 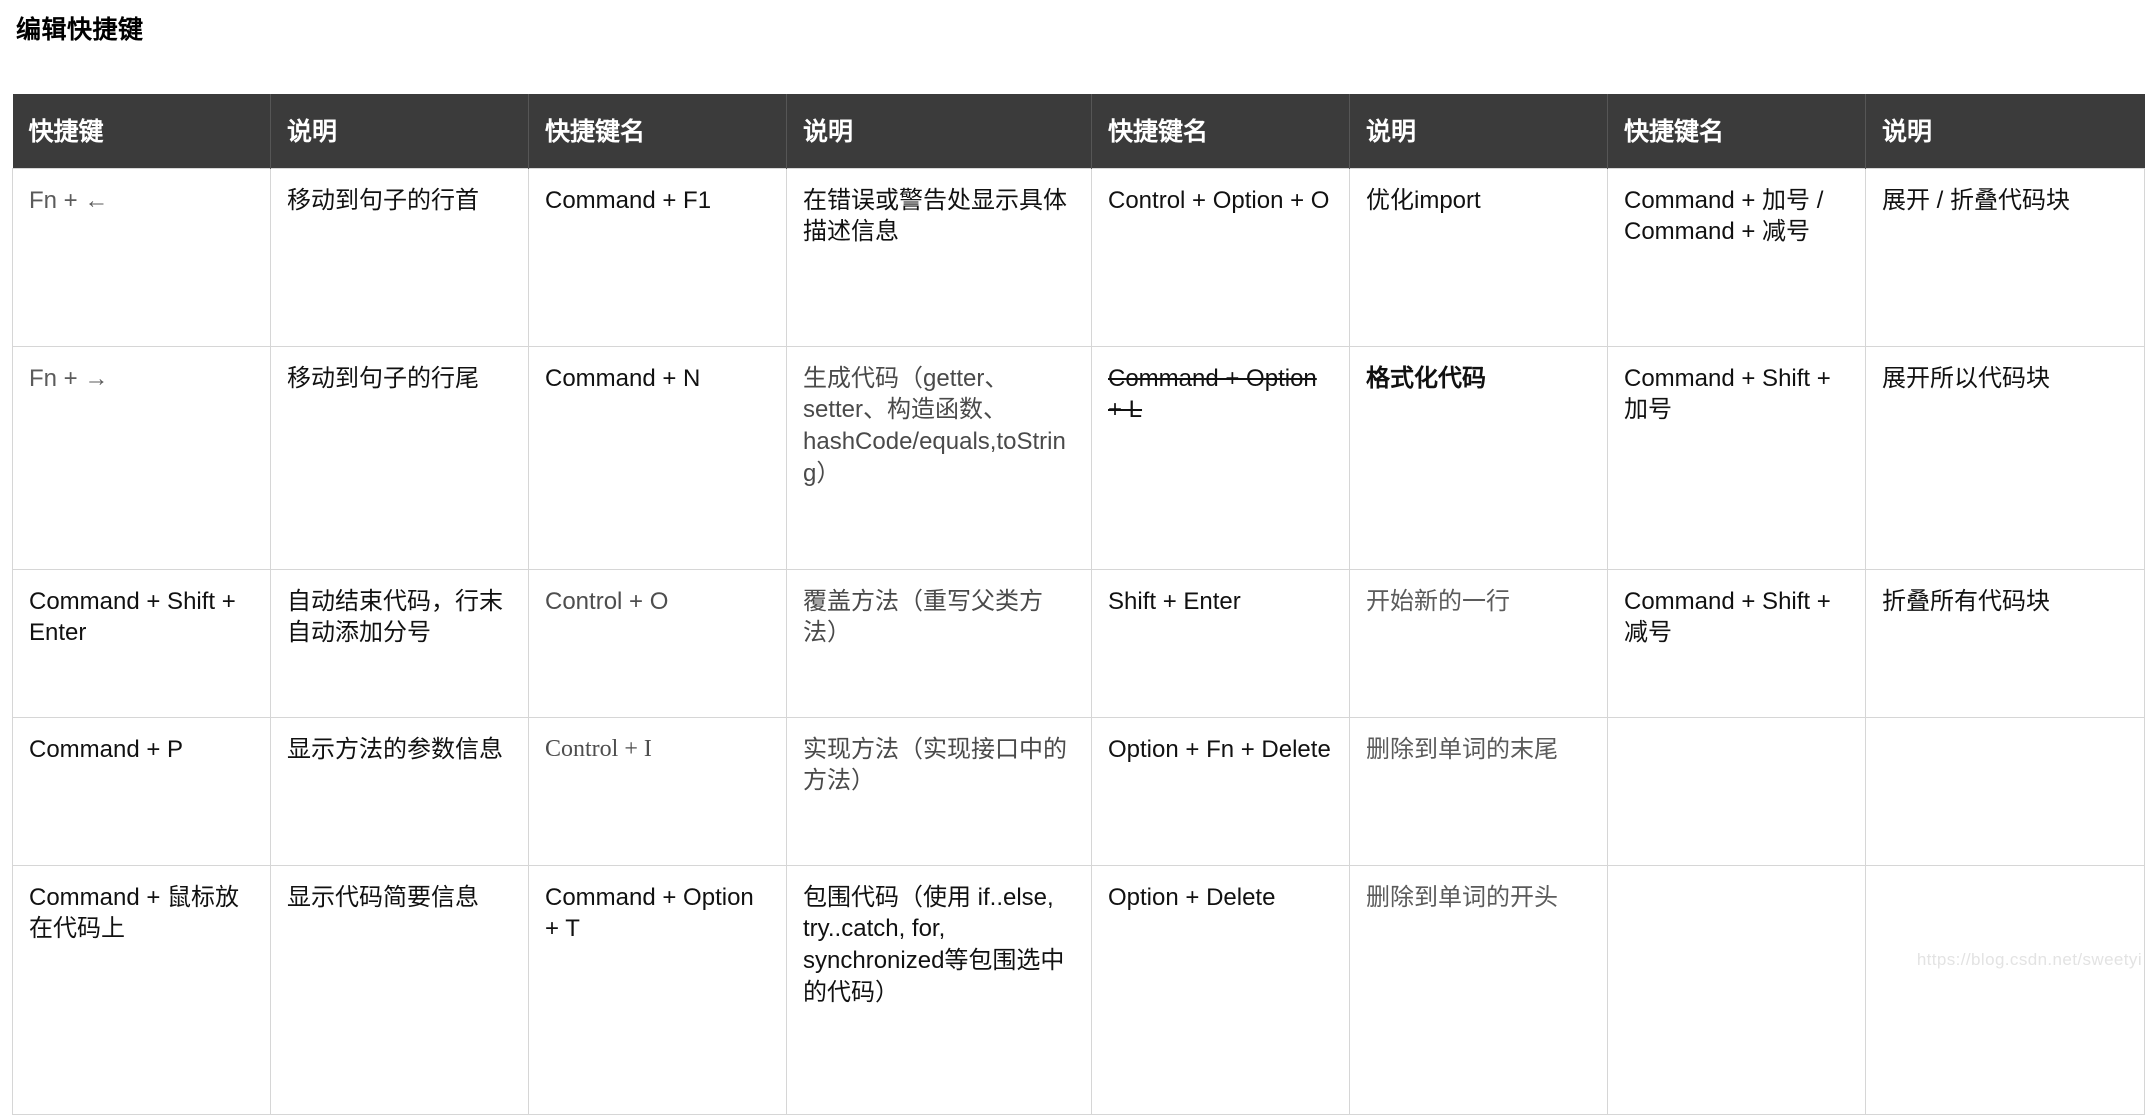 What do you see at coordinates (1220, 130) in the screenshot?
I see `column-header-shortcut-3: 快捷键名` at bounding box center [1220, 130].